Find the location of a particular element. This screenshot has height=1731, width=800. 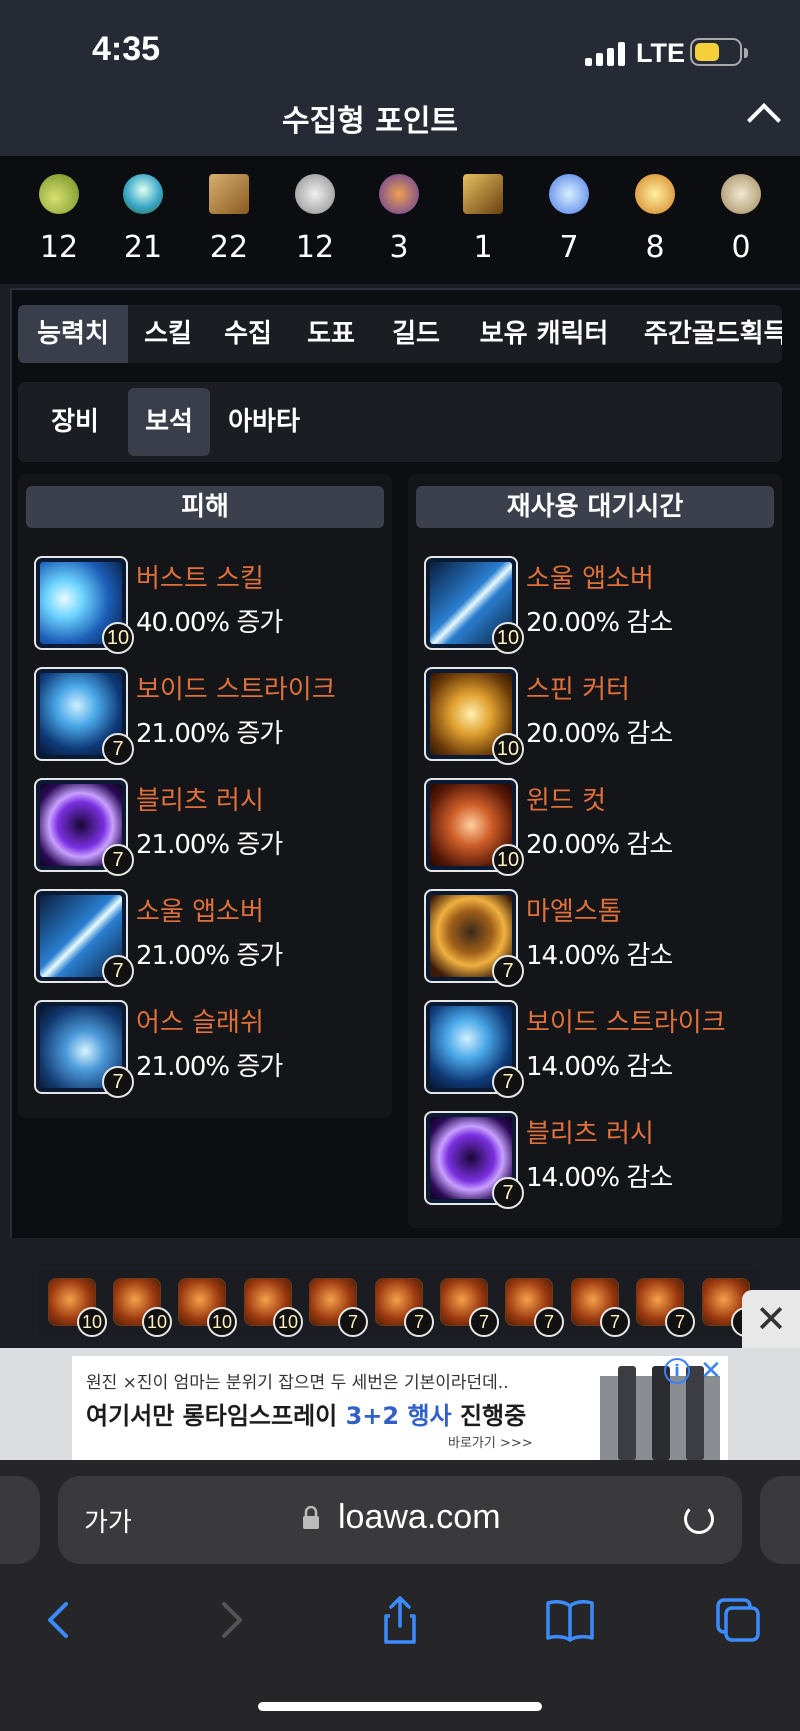

close-icon: ✕ is located at coordinates (771, 1319).